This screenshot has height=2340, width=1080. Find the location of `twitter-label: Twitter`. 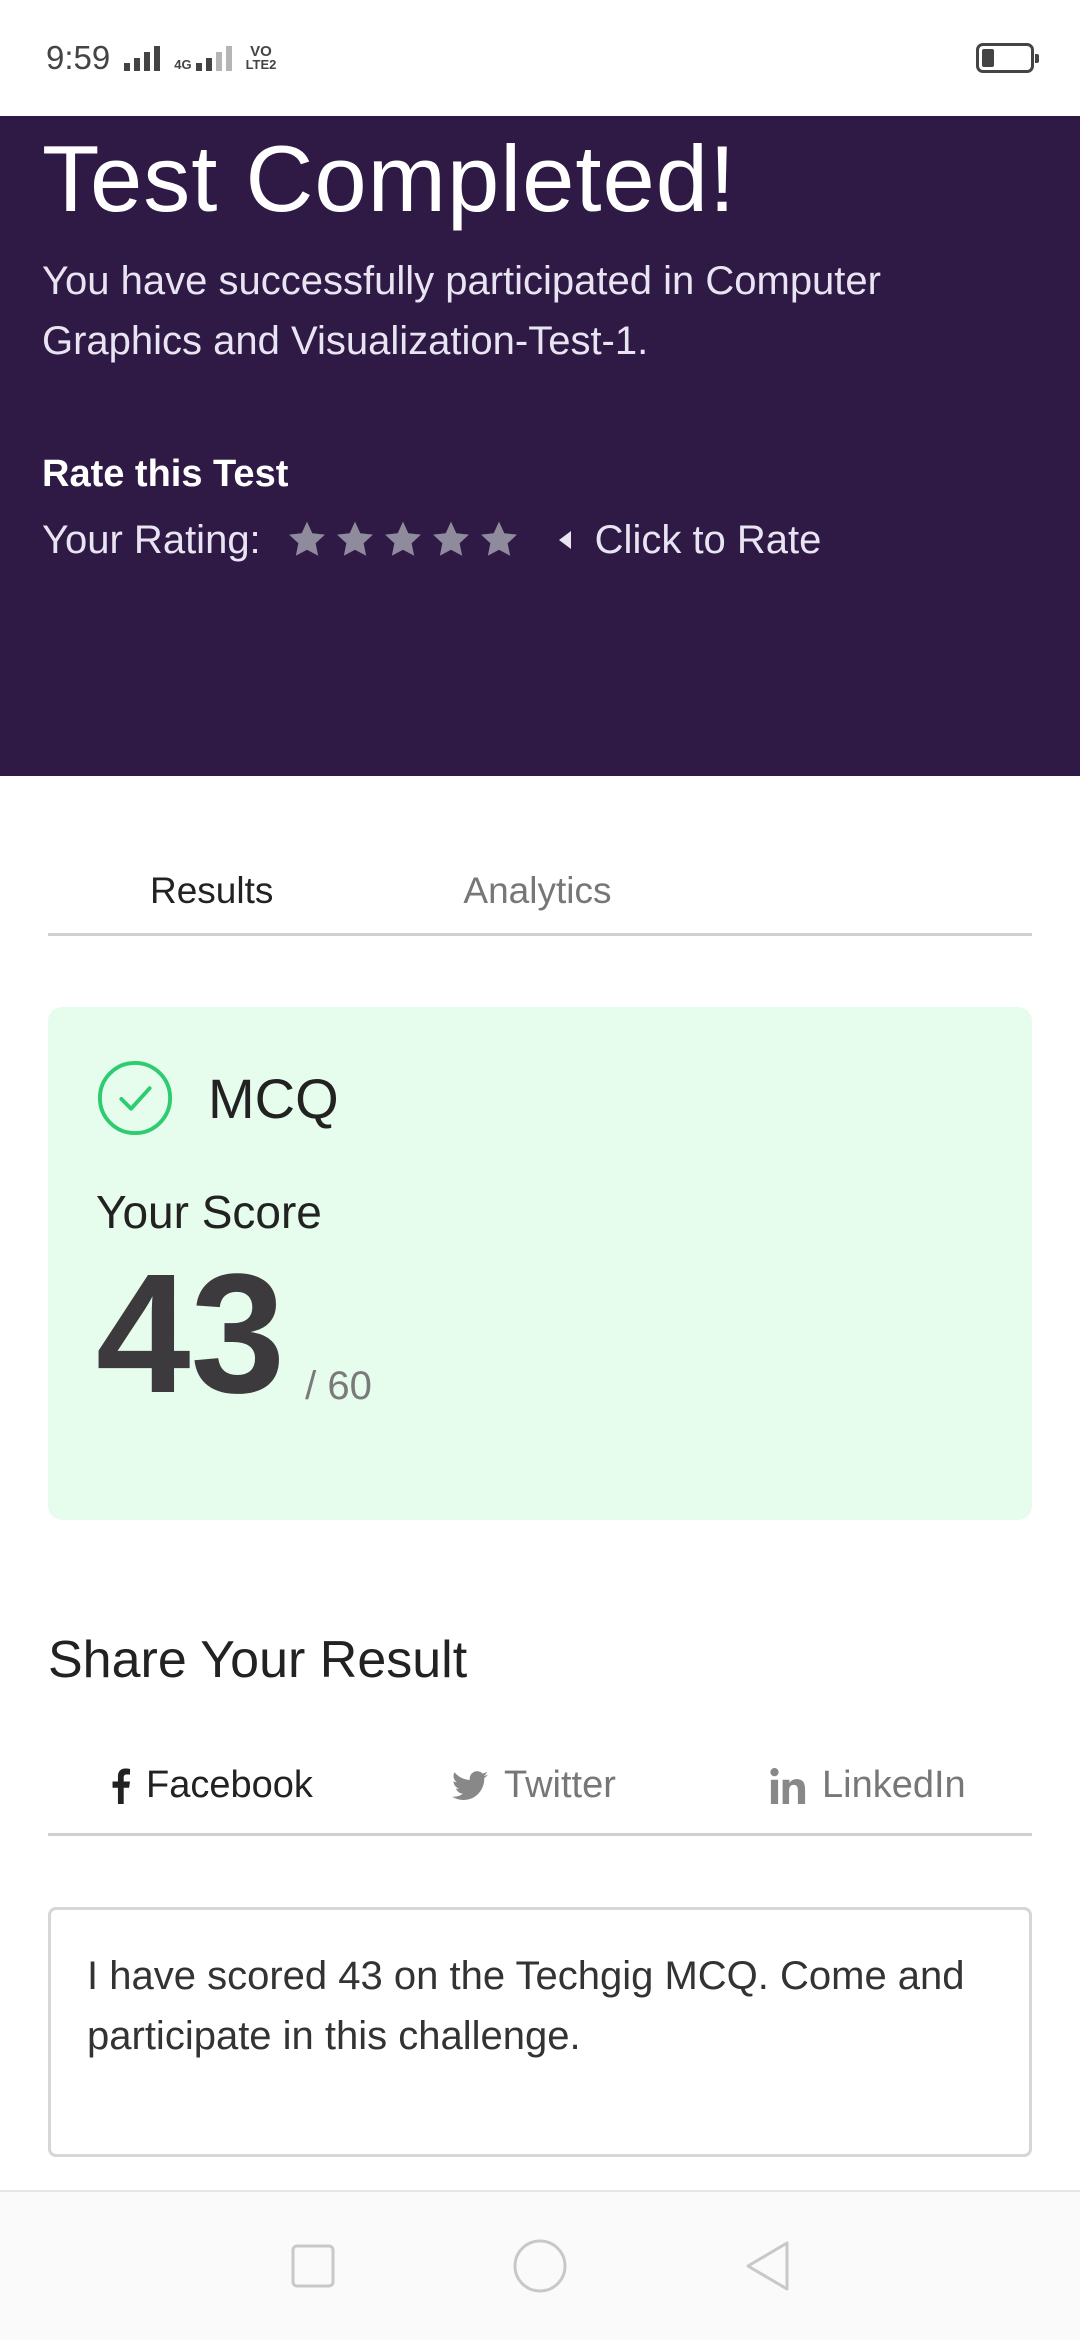

twitter-label: Twitter is located at coordinates (560, 1785).